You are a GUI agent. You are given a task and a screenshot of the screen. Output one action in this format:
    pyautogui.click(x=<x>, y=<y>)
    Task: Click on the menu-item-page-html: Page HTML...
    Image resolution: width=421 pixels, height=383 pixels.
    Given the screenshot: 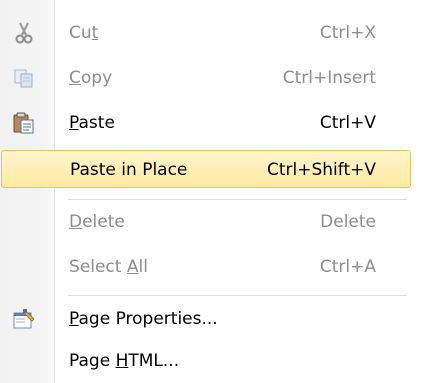 What is the action you would take?
    pyautogui.click(x=210, y=361)
    